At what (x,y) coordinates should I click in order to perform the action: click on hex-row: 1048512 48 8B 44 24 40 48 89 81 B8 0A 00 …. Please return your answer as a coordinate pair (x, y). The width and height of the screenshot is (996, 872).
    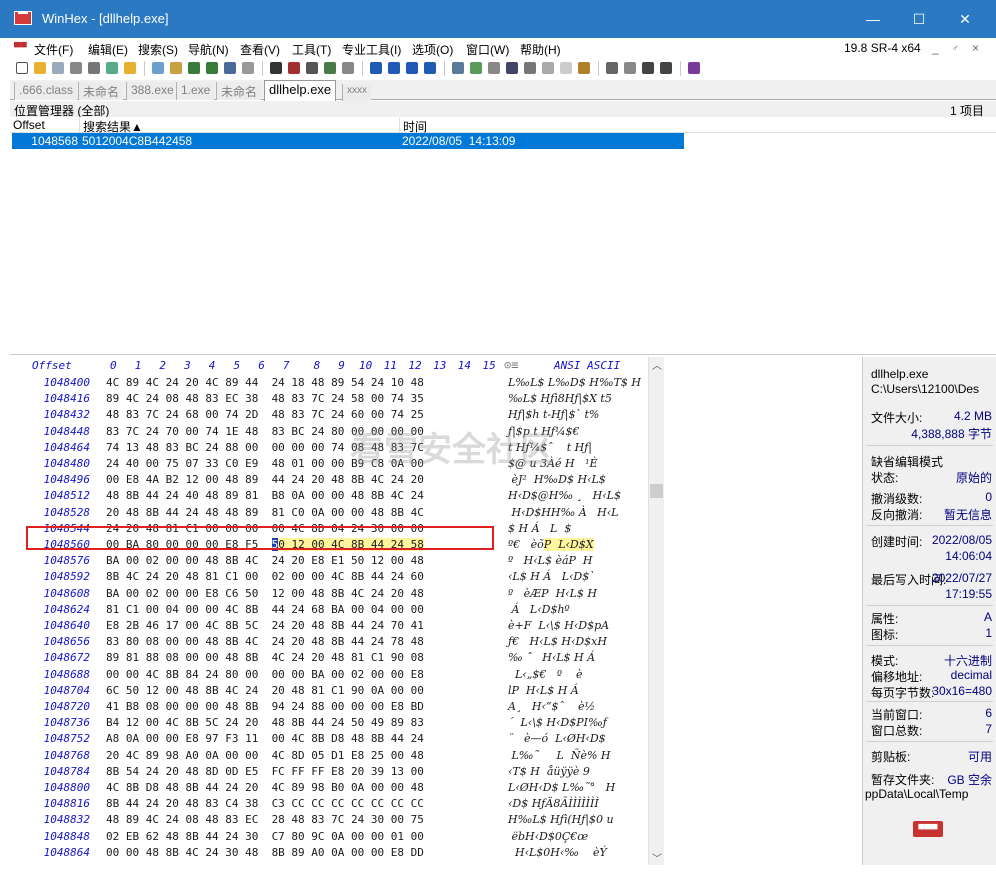
    Looking at the image, I should click on (330, 496).